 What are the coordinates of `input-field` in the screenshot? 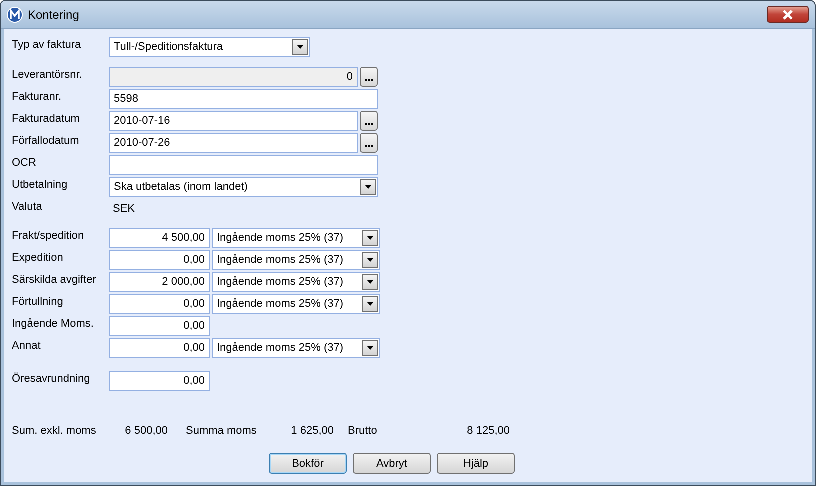 It's located at (243, 165).